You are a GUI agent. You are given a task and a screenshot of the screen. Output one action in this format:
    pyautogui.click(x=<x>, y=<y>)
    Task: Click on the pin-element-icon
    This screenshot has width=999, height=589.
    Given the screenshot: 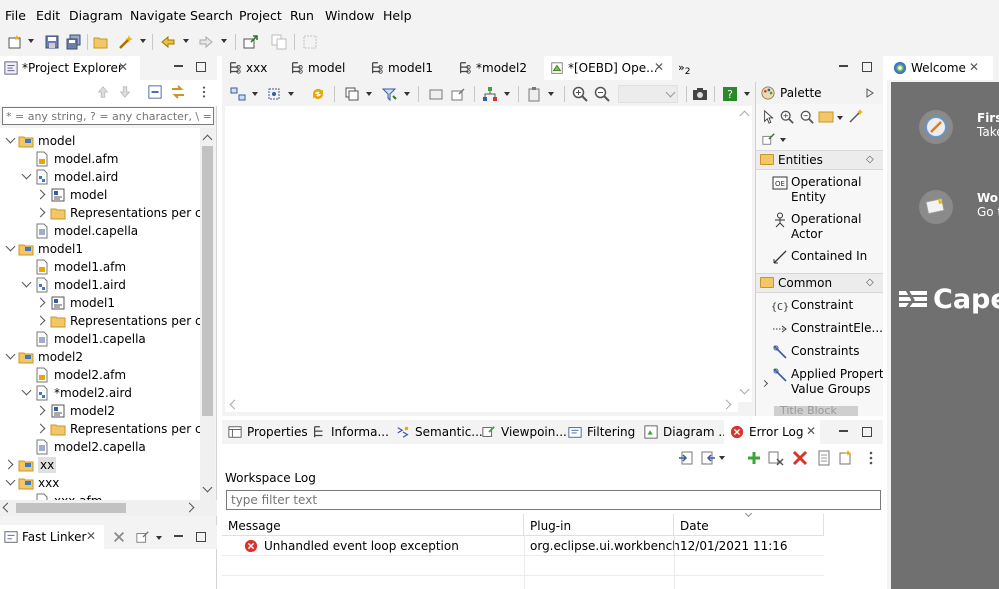 What is the action you would take?
    pyautogui.click(x=458, y=94)
    